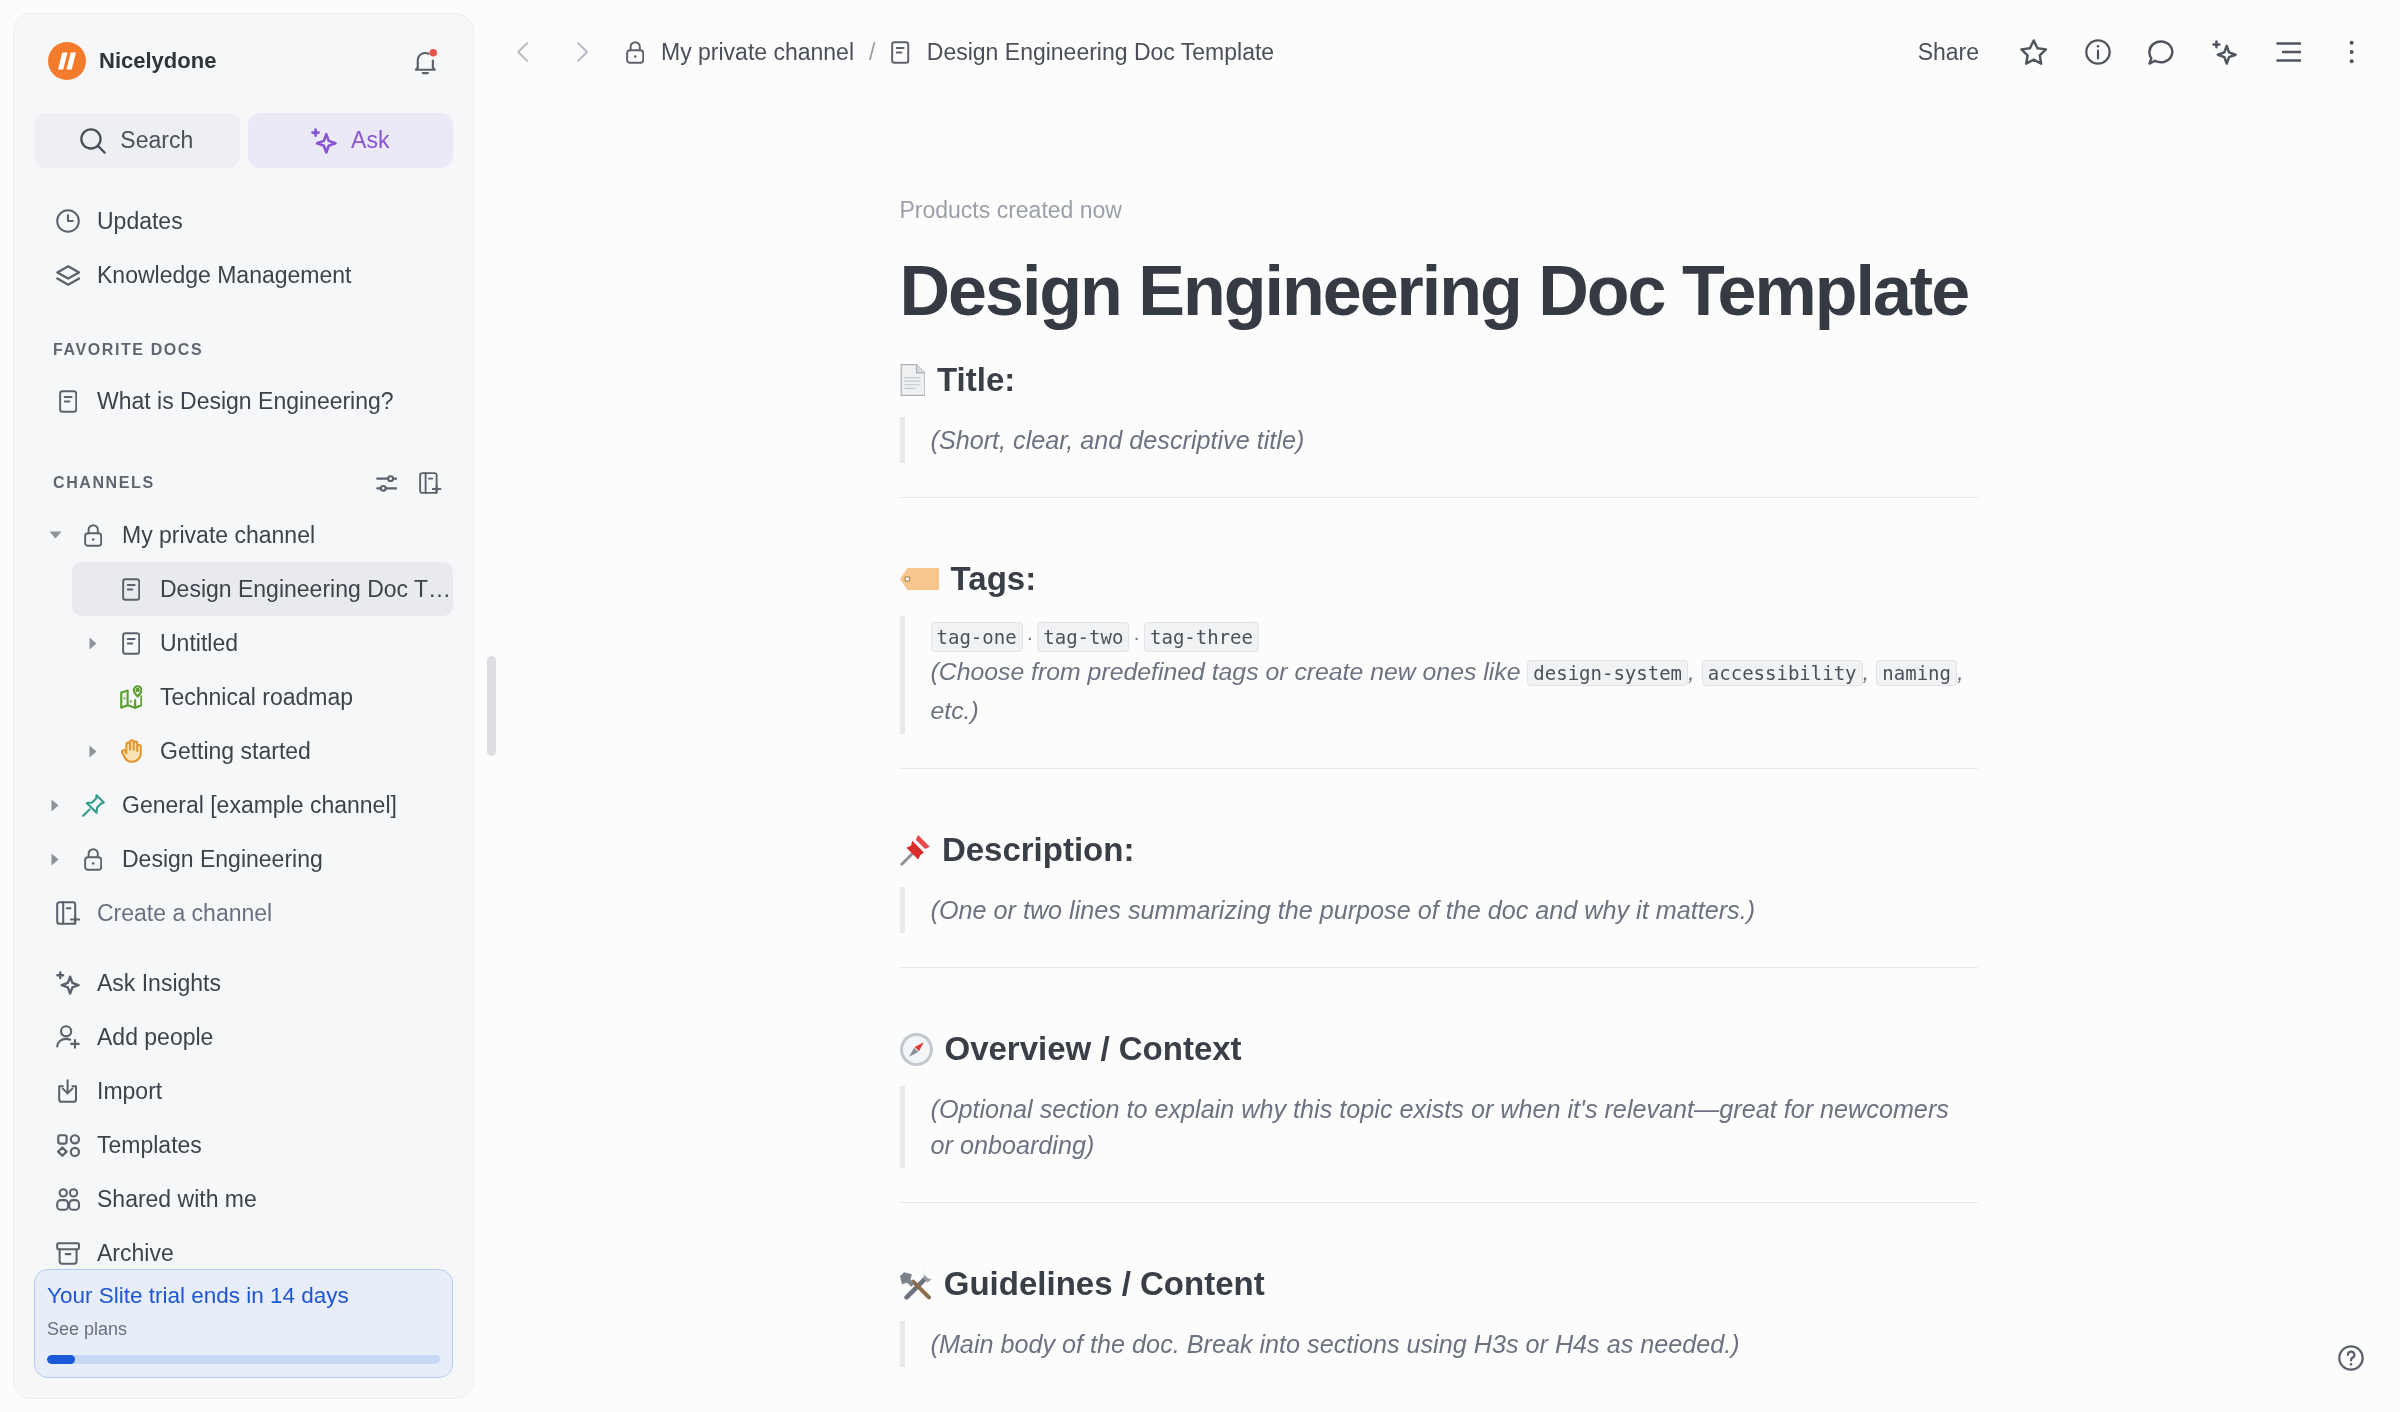 This screenshot has height=1412, width=2400. I want to click on bell-icon, so click(426, 61).